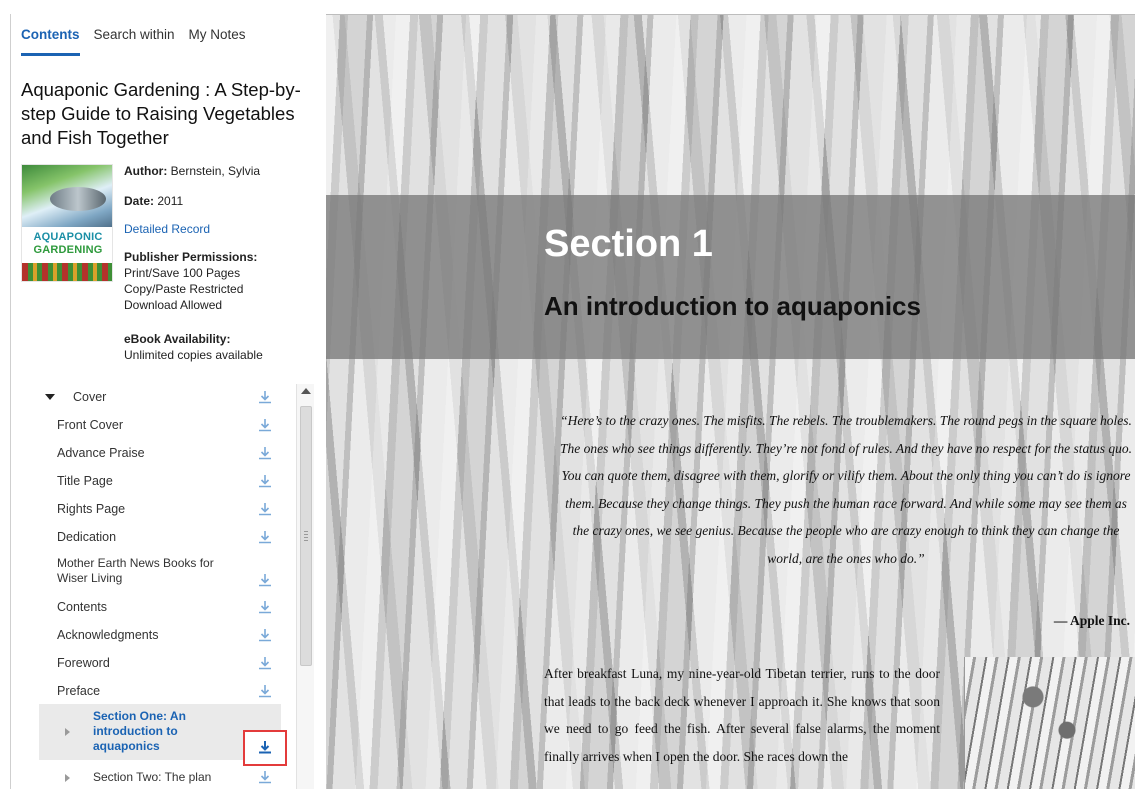  I want to click on toc-label: Title Page, so click(85, 481).